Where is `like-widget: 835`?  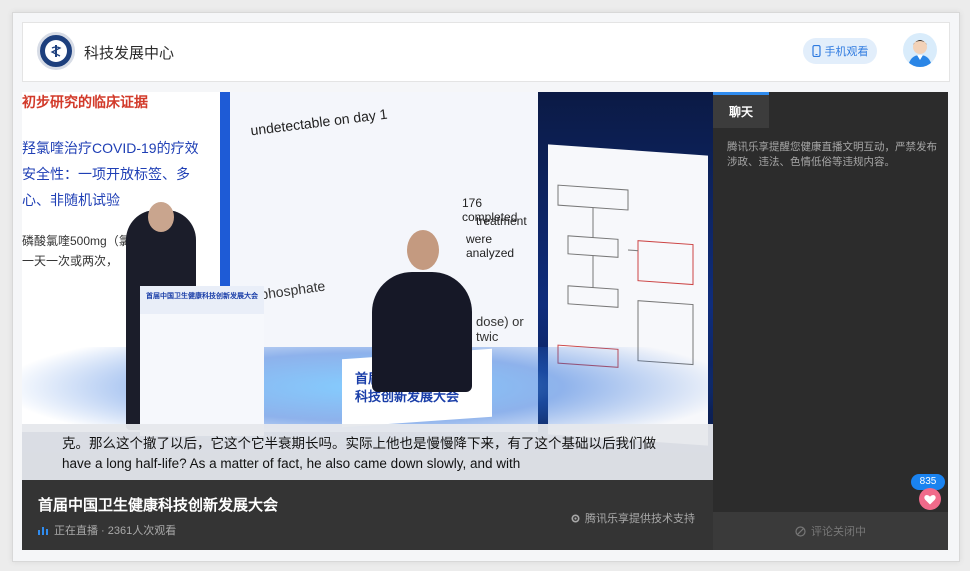 like-widget: 835 is located at coordinates (928, 492).